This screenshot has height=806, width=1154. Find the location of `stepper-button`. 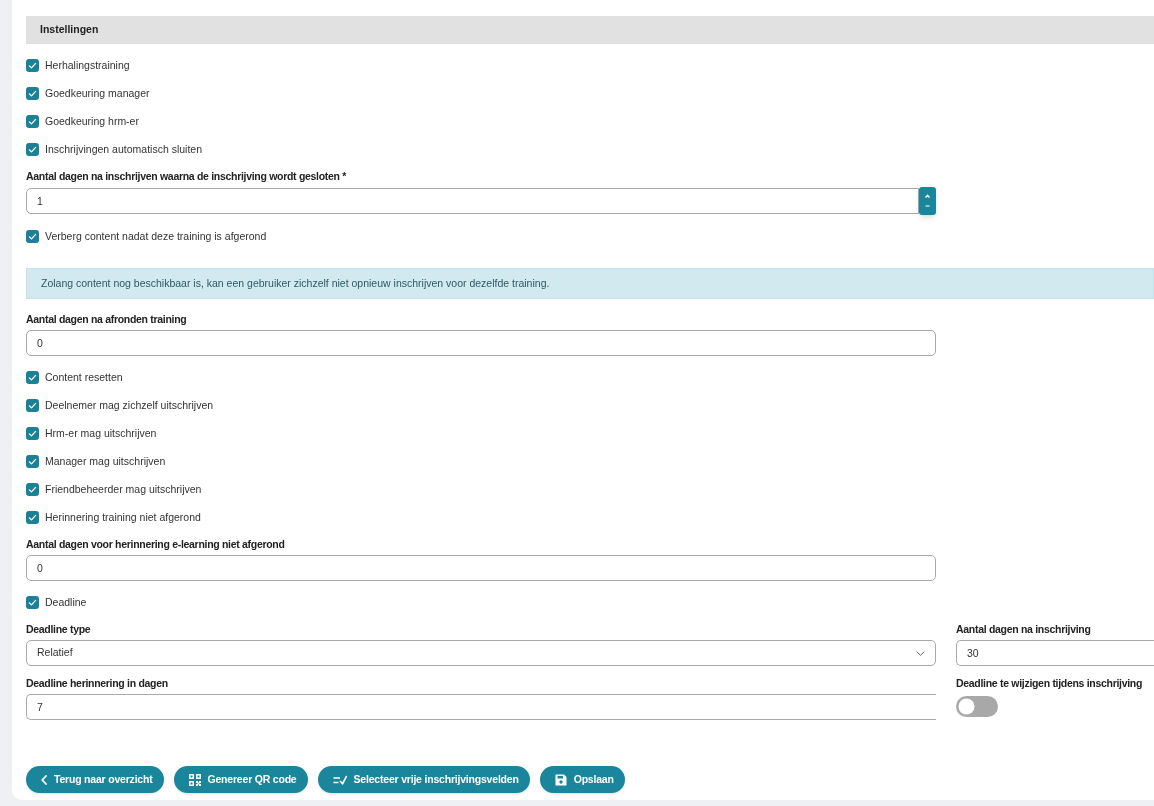

stepper-button is located at coordinates (927, 201).